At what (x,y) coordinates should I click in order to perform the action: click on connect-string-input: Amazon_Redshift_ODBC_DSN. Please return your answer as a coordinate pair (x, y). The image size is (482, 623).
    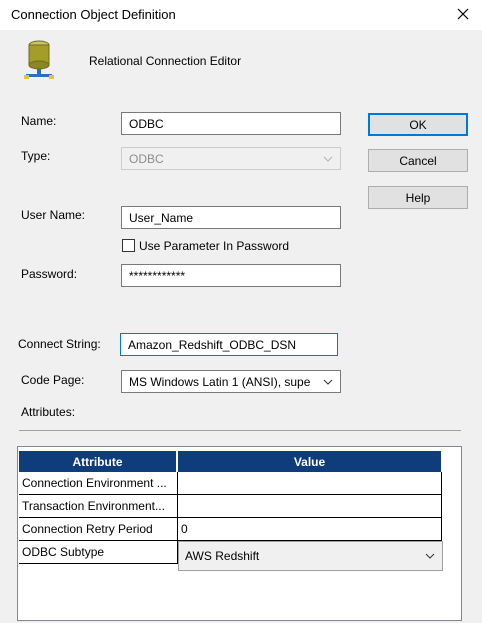
    Looking at the image, I should click on (229, 344).